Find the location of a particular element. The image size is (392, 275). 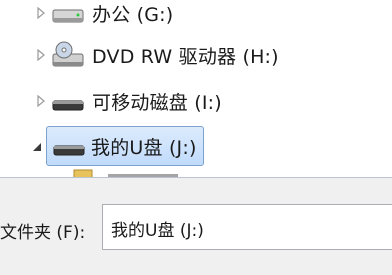

tree-item-usb-j: 我的U盘 (J:) is located at coordinates (125, 146).